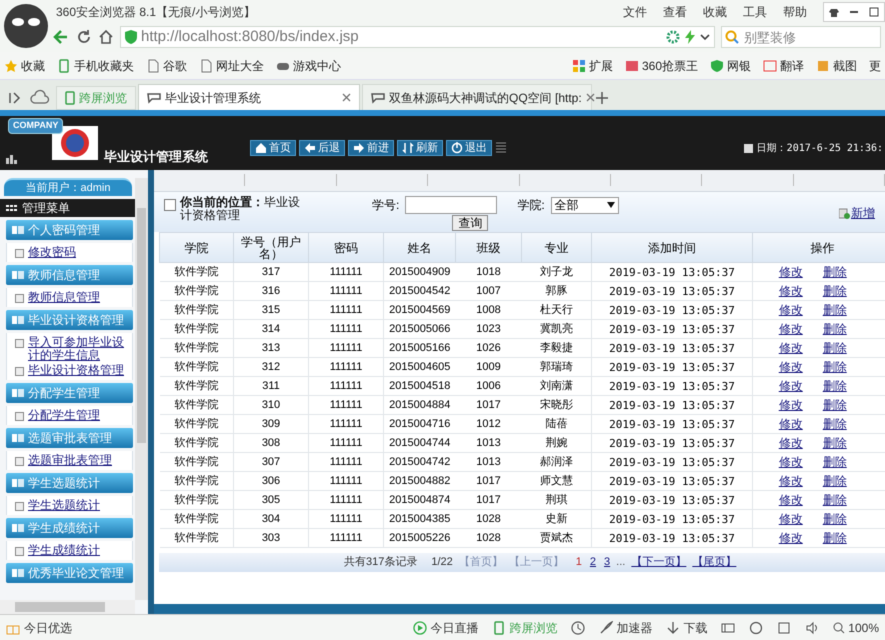 The image size is (885, 640). Describe the element at coordinates (39, 627) in the screenshot. I see `status-item: 今日优选` at that location.